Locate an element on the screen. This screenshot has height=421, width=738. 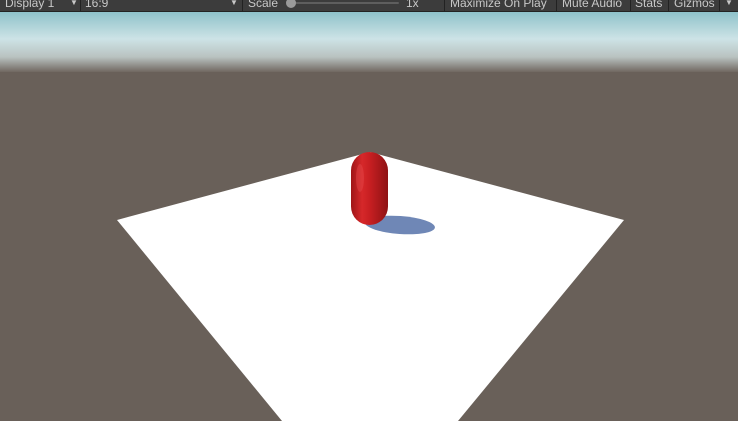
scale-slider-track is located at coordinates (343, 3).